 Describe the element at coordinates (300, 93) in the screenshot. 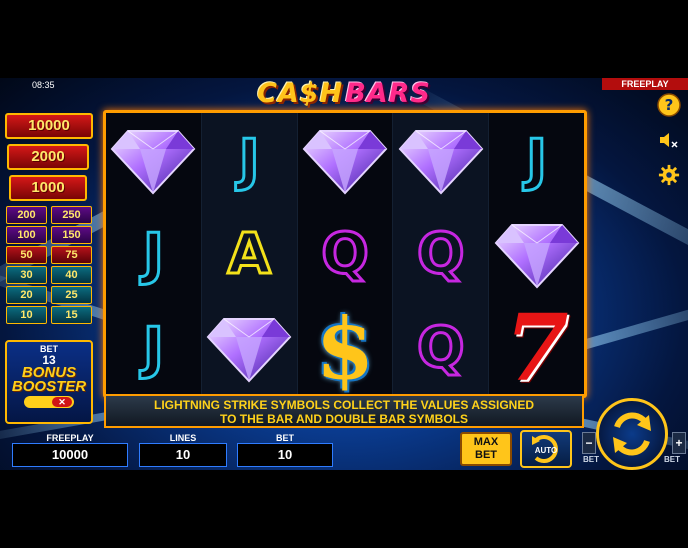

I see `logo-cash: CA$H` at that location.